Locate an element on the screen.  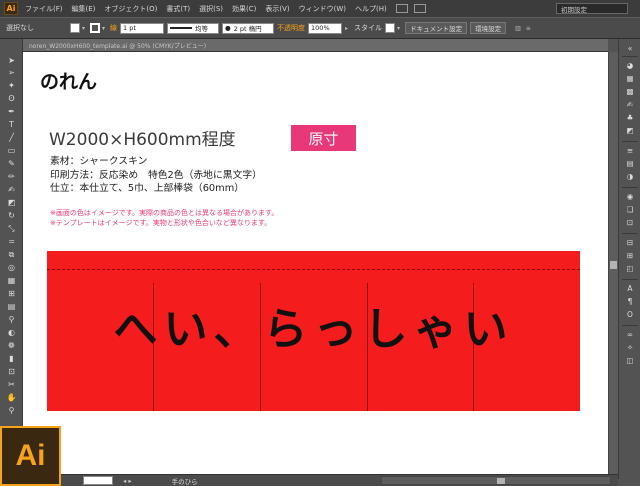
brush-definition: ● 2 pt 楕円 is located at coordinates (248, 28).